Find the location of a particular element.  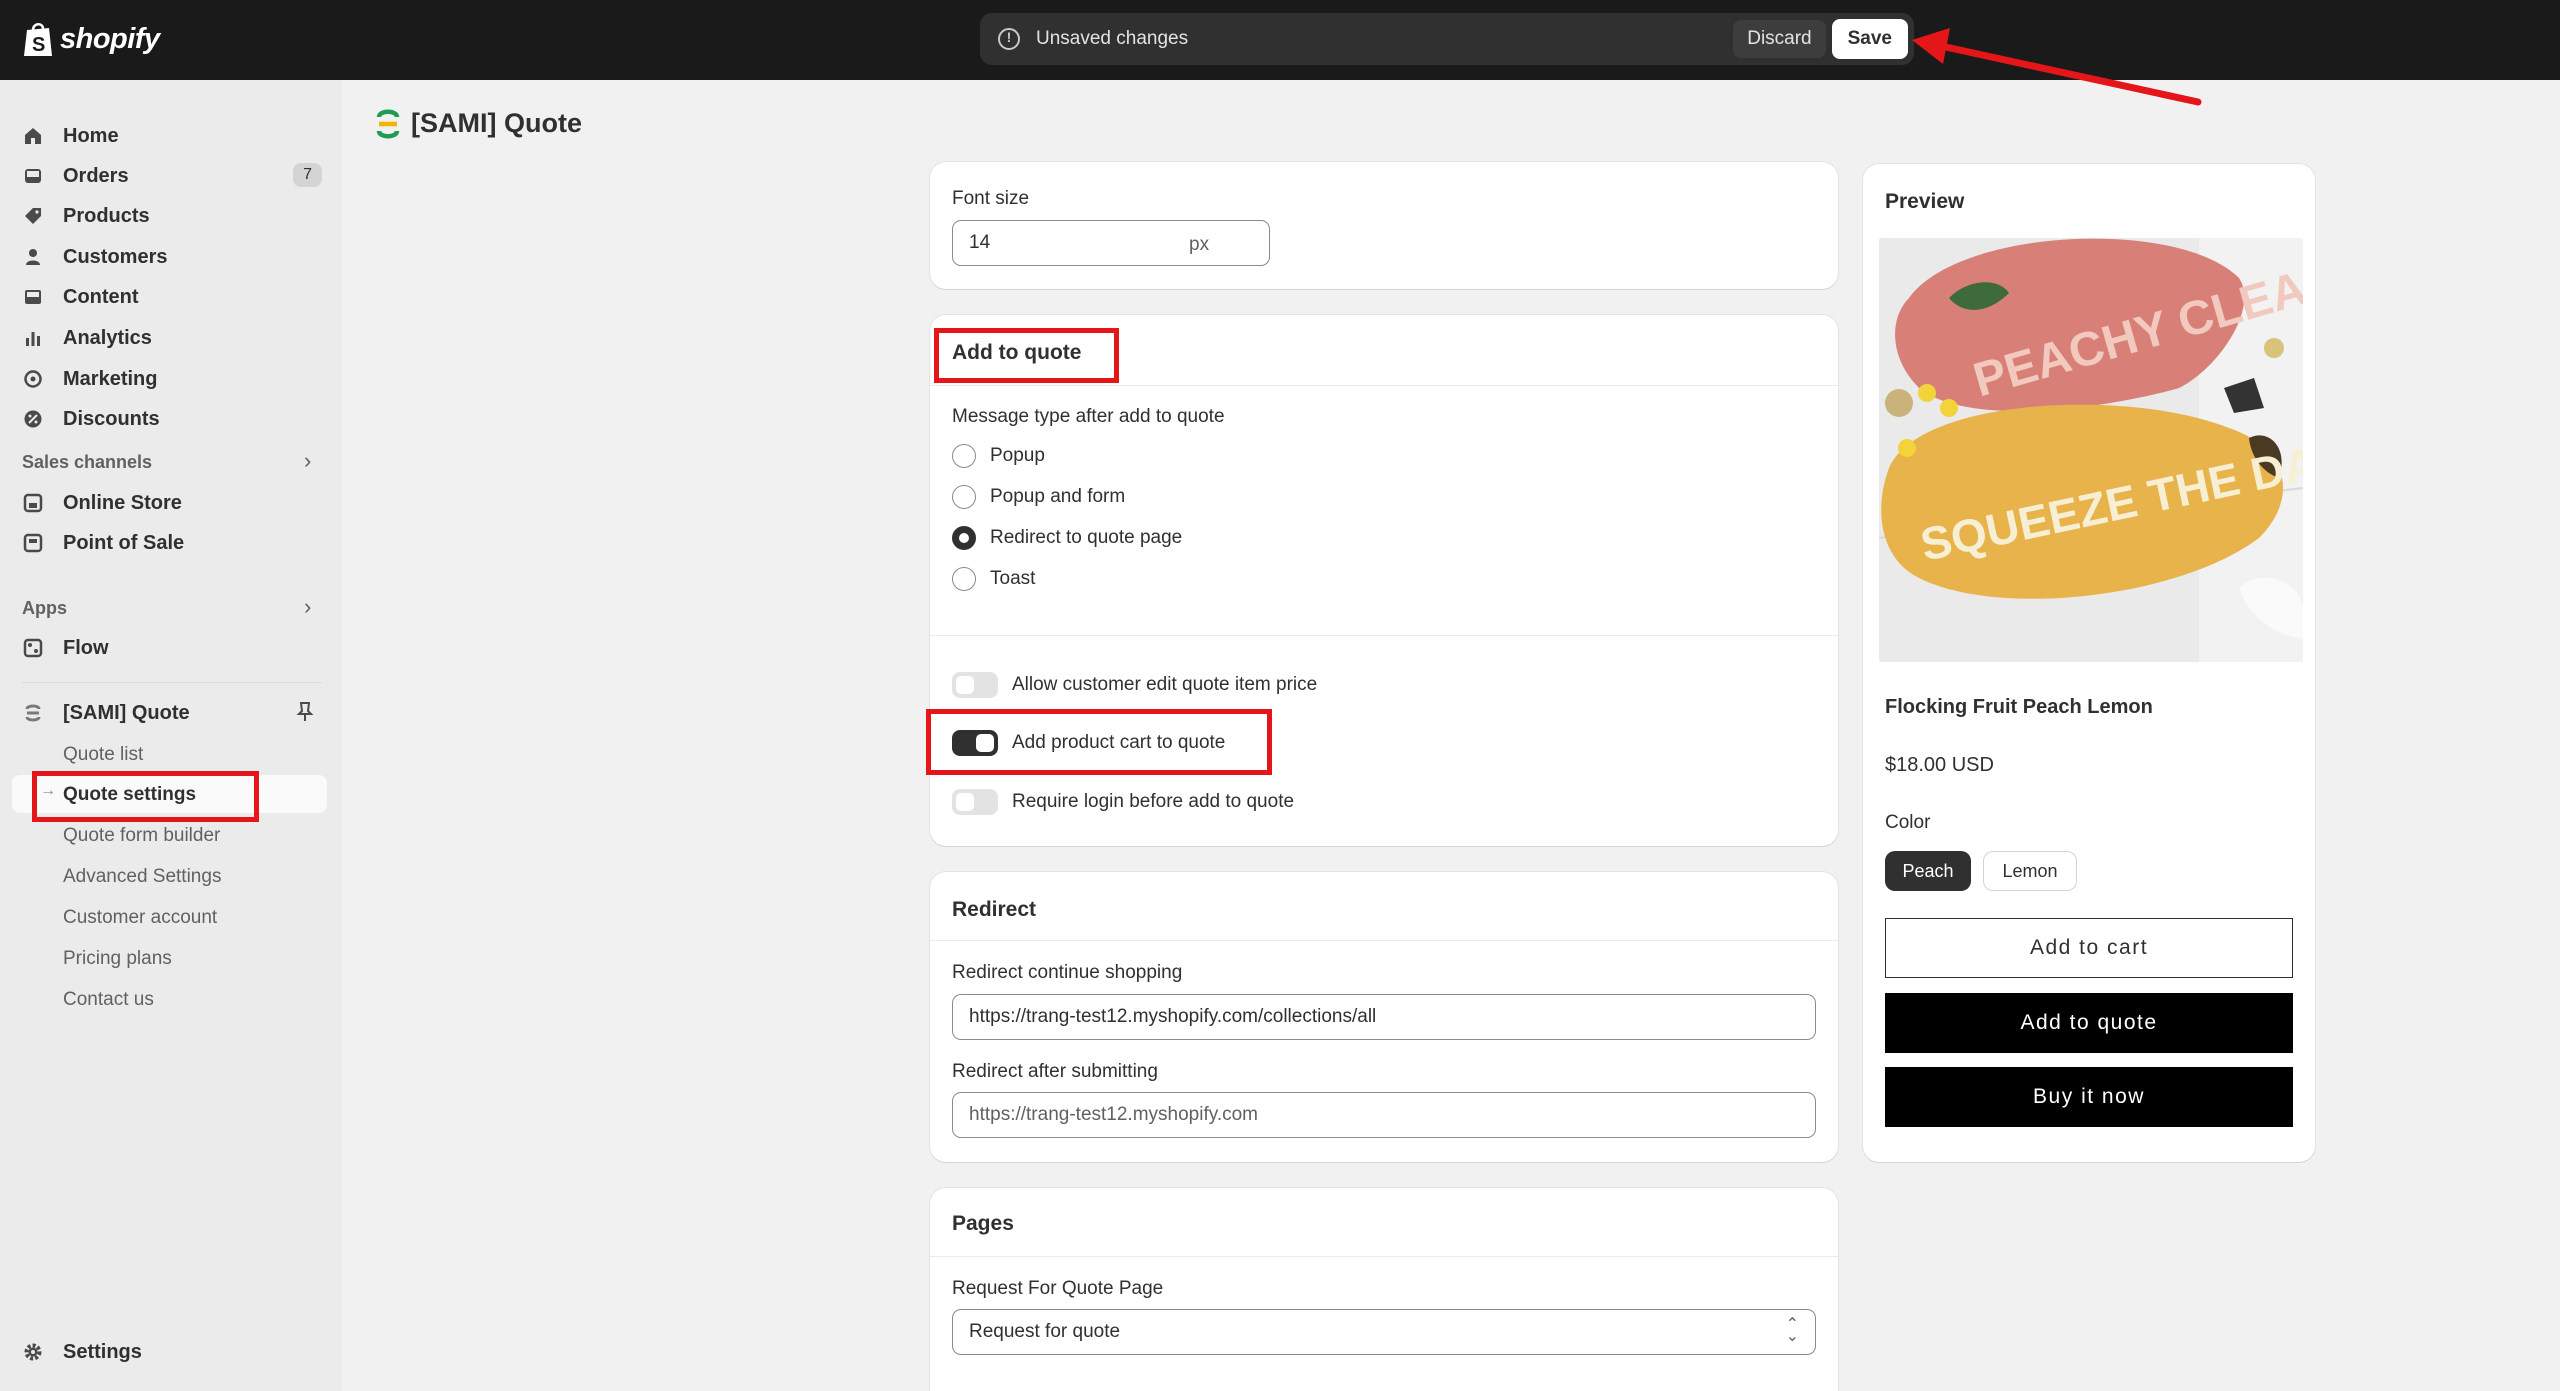

radio-redirect-to-quote-page: Redirect to quote page is located at coordinates (1067, 538).